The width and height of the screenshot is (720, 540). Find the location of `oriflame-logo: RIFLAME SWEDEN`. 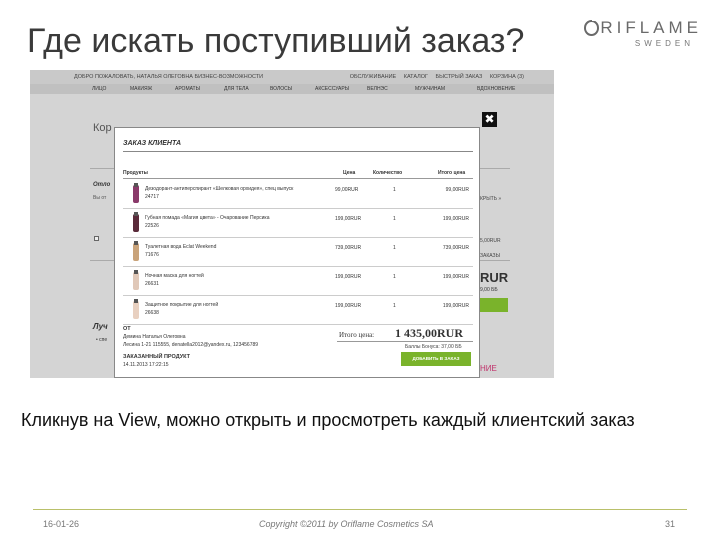

oriflame-logo: RIFLAME SWEDEN is located at coordinates (643, 33).